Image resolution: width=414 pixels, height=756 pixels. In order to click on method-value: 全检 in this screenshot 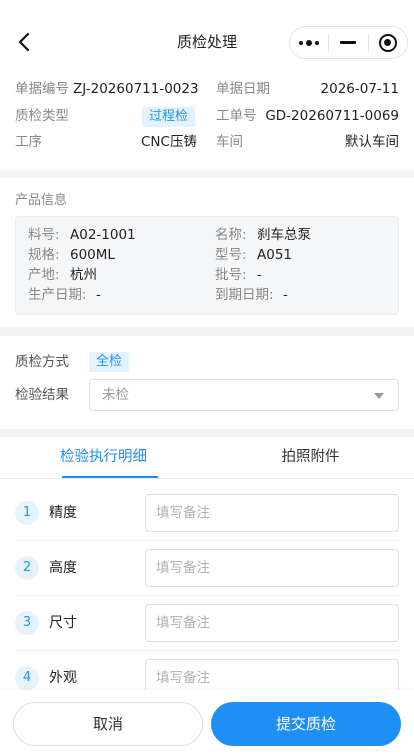, I will do `click(109, 362)`.